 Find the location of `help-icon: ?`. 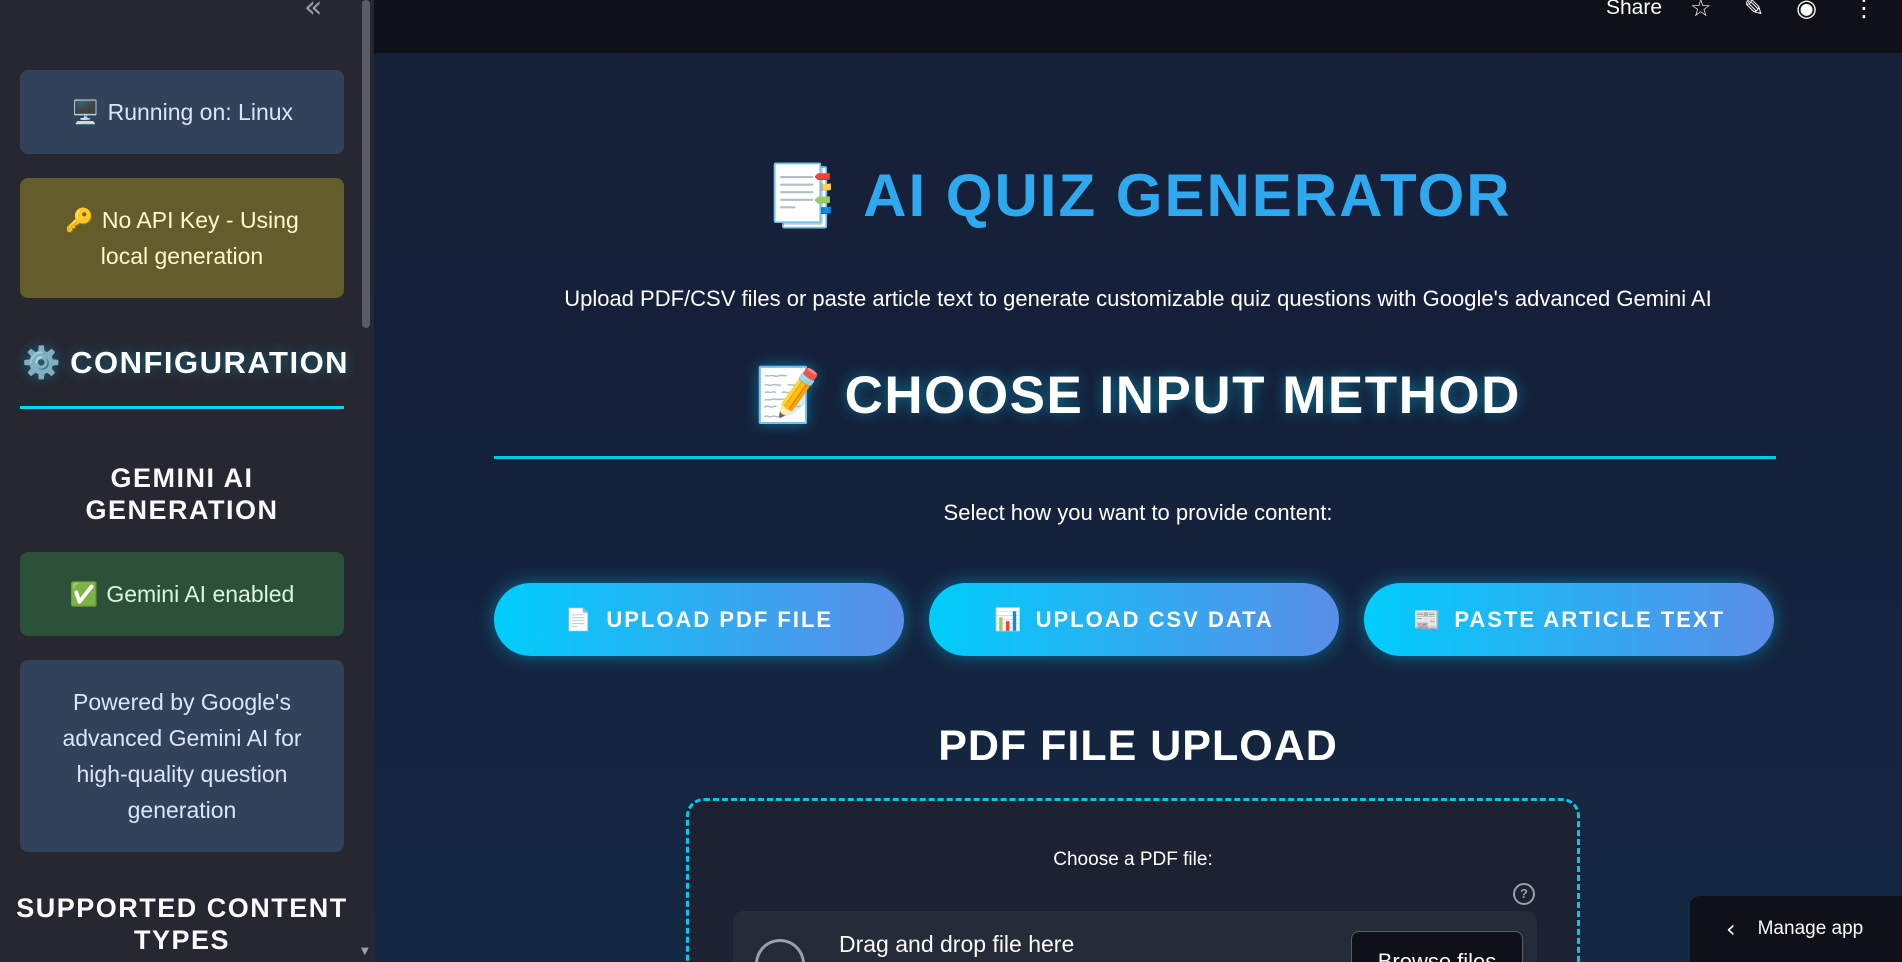

help-icon: ? is located at coordinates (1524, 894).